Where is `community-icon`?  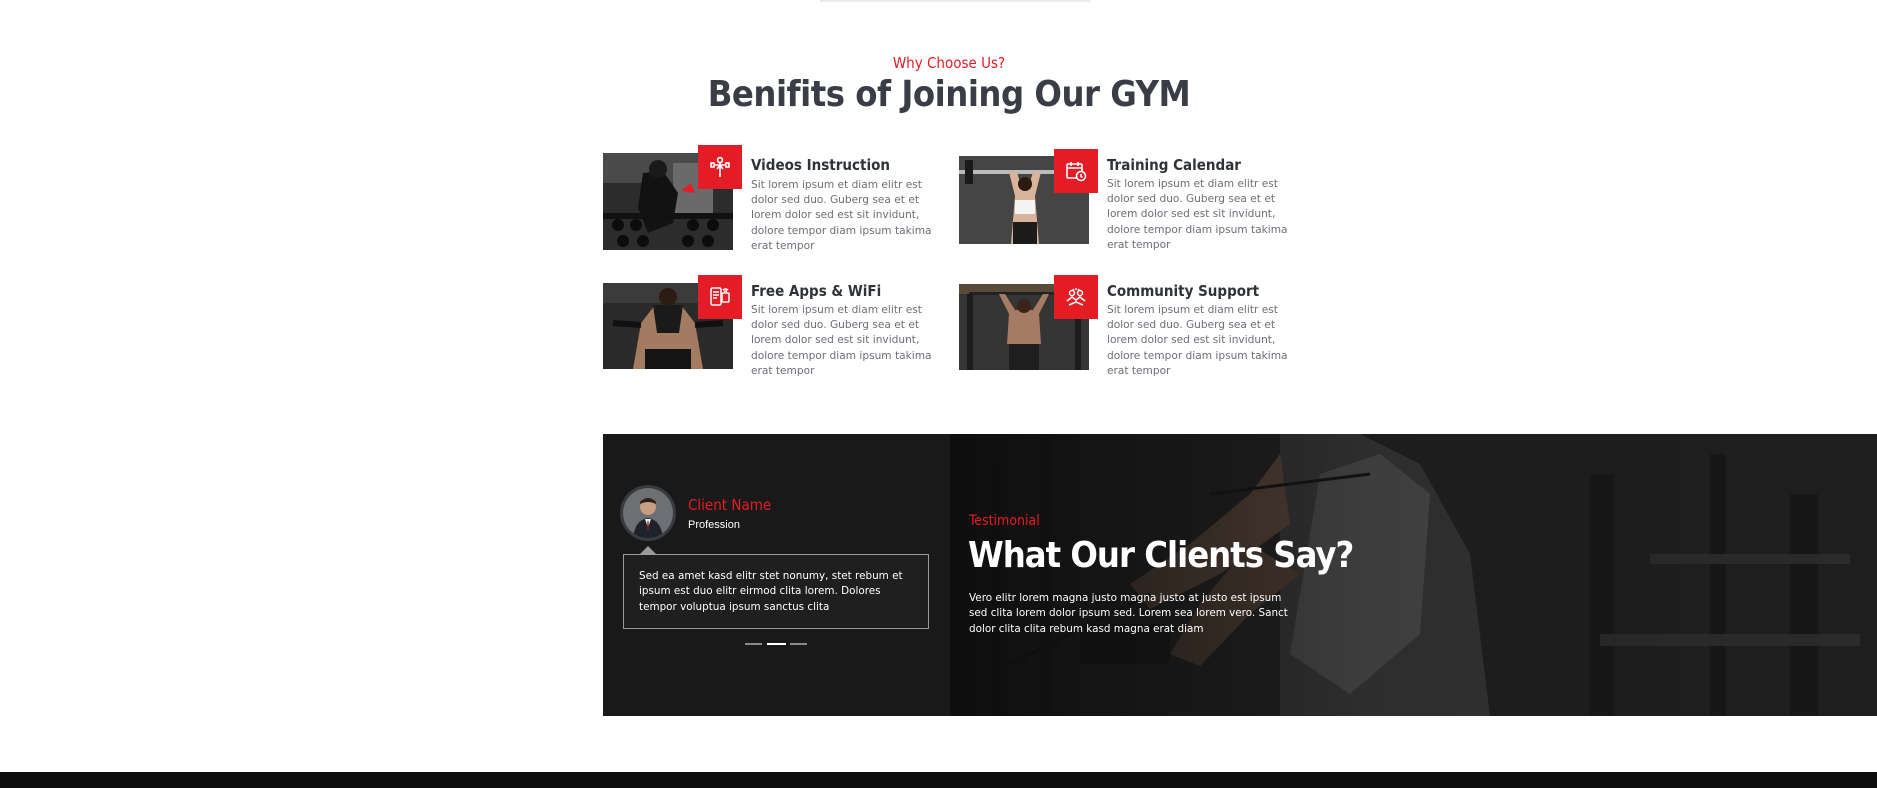 community-icon is located at coordinates (1076, 297).